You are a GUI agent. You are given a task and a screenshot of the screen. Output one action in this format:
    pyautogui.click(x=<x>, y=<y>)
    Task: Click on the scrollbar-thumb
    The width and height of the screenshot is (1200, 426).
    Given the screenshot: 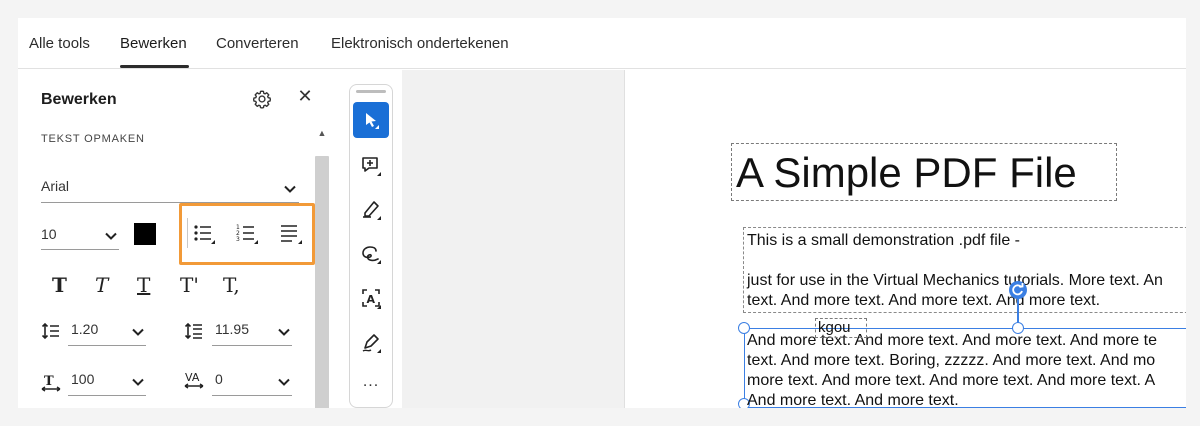 What is the action you would take?
    pyautogui.click(x=322, y=282)
    